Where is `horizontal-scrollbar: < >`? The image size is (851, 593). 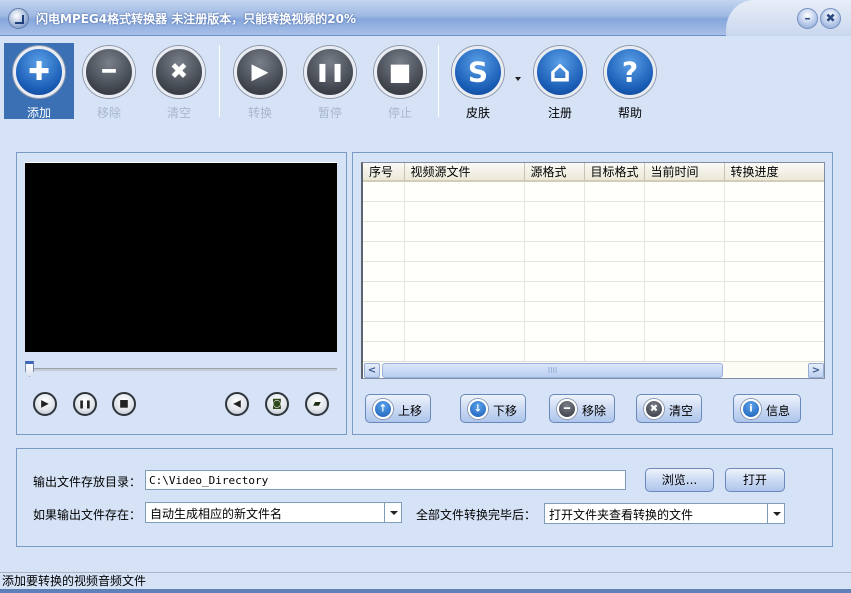
horizontal-scrollbar: < > is located at coordinates (593, 369).